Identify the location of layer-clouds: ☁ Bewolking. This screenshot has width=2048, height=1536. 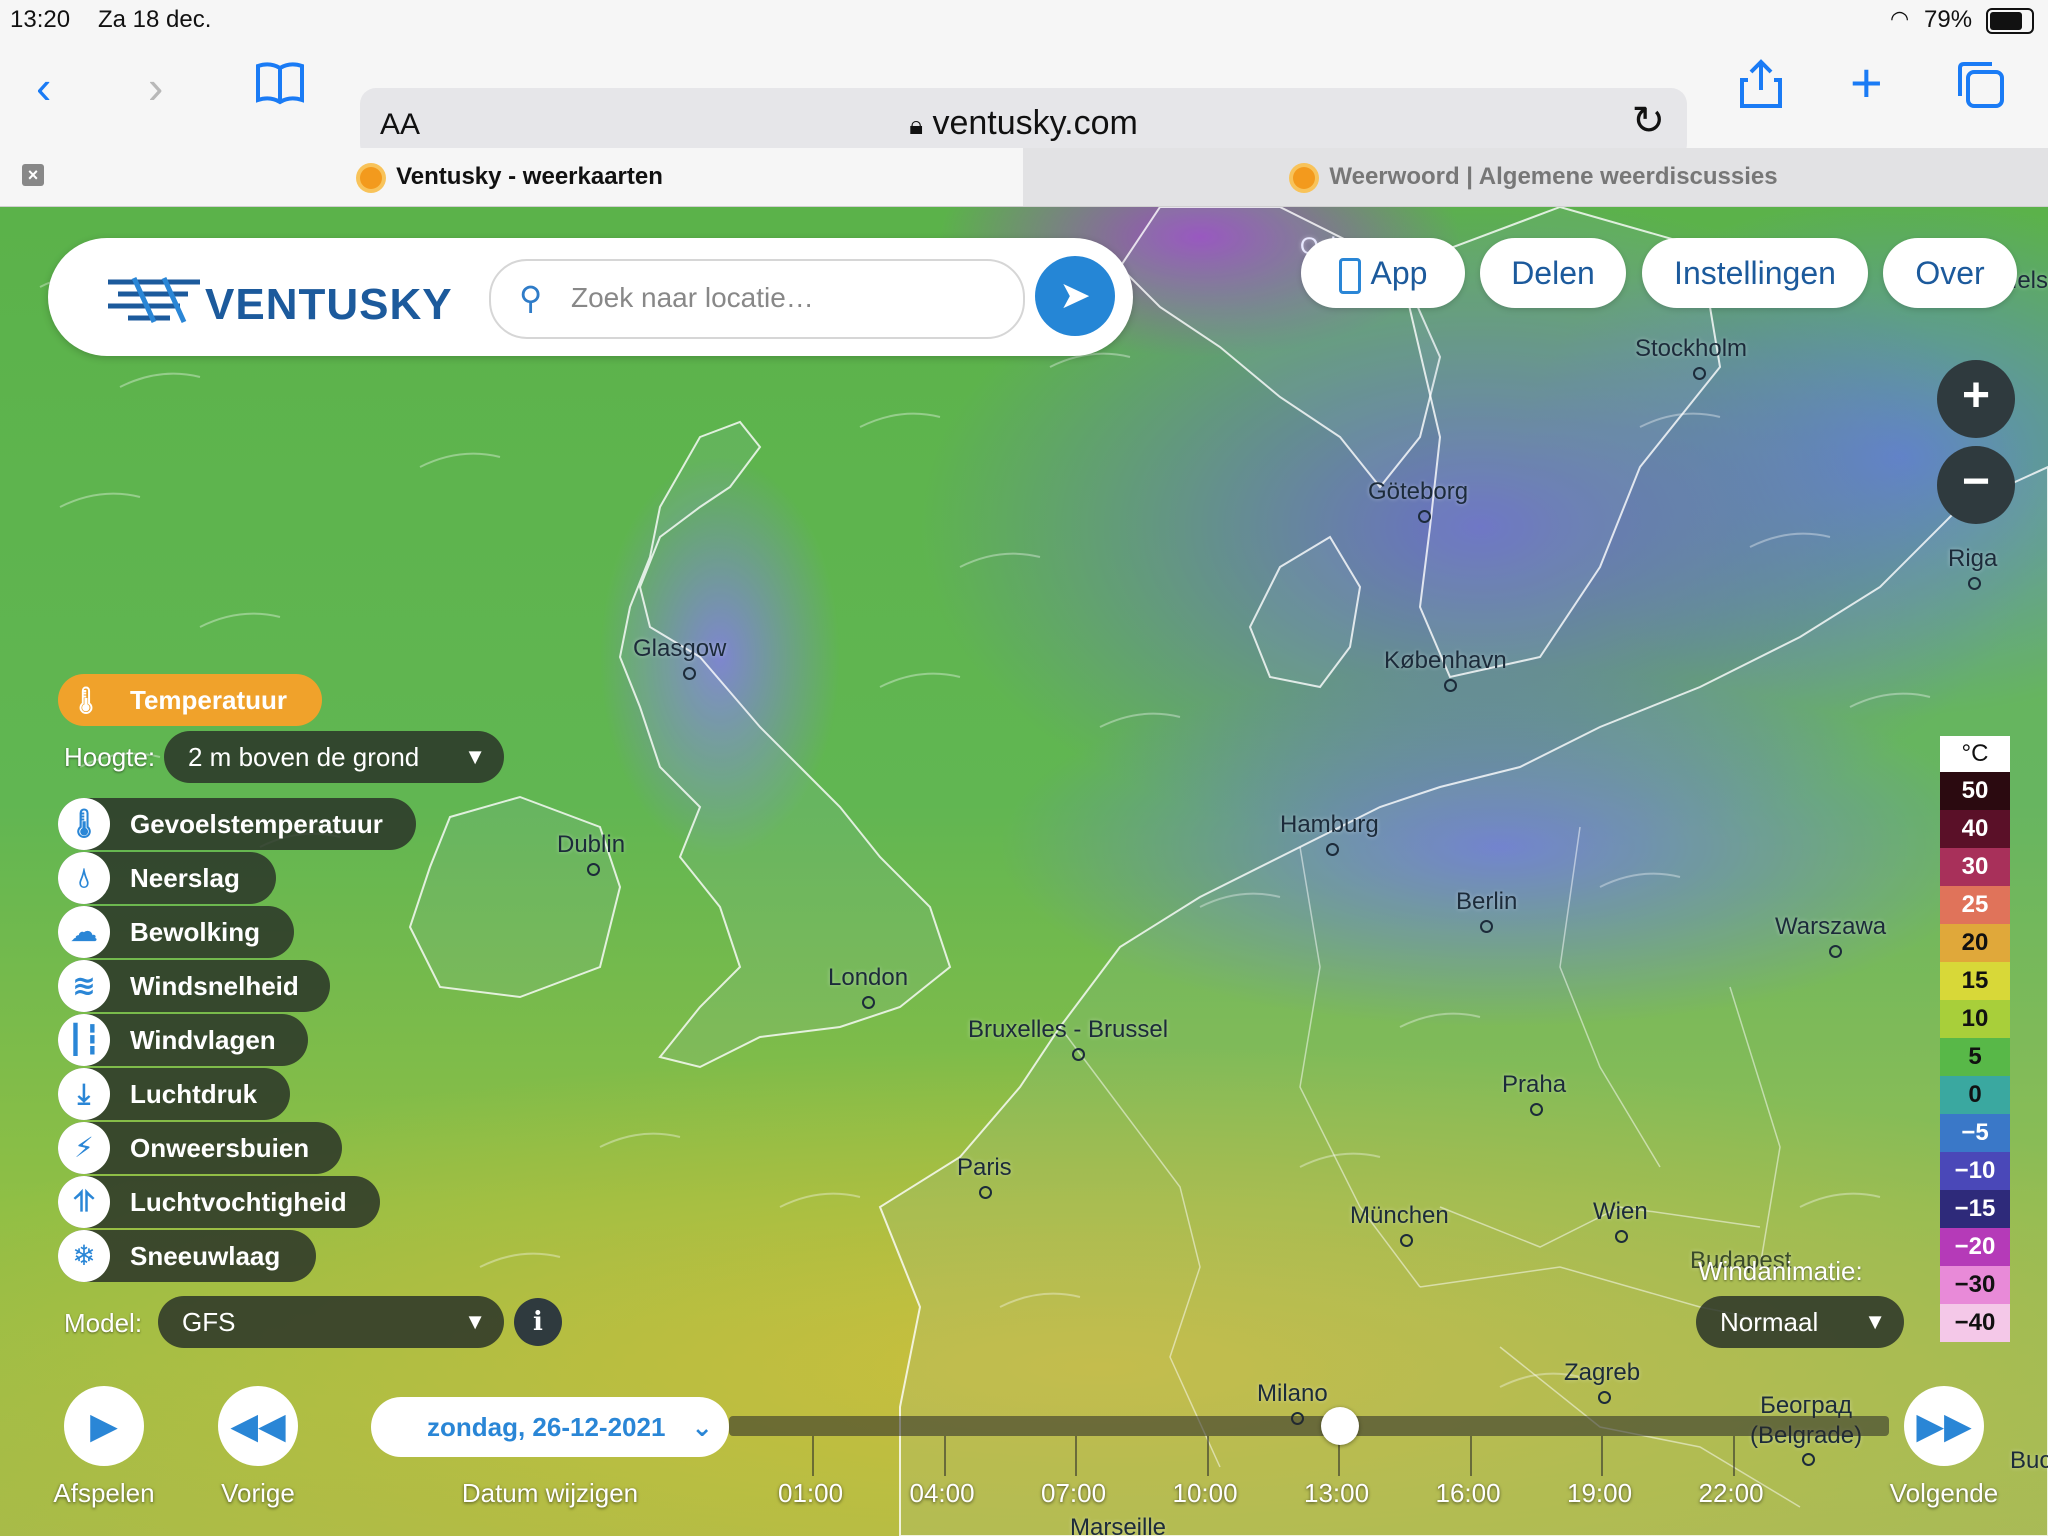
(176, 932).